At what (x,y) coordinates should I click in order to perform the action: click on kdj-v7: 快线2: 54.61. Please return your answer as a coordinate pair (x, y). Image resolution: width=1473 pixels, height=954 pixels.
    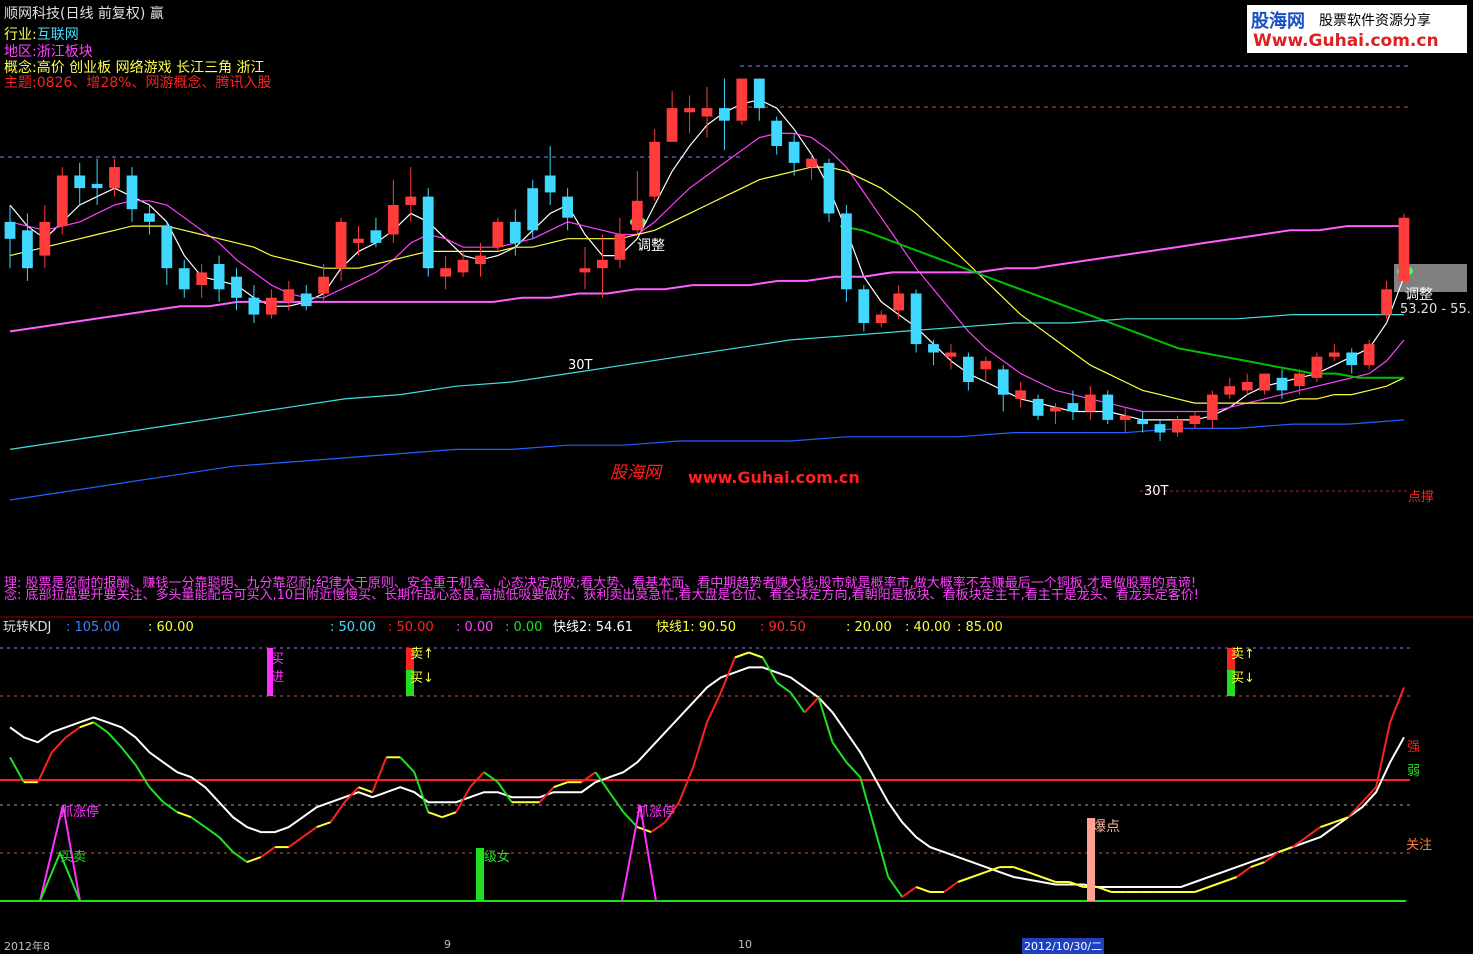
    Looking at the image, I should click on (593, 627).